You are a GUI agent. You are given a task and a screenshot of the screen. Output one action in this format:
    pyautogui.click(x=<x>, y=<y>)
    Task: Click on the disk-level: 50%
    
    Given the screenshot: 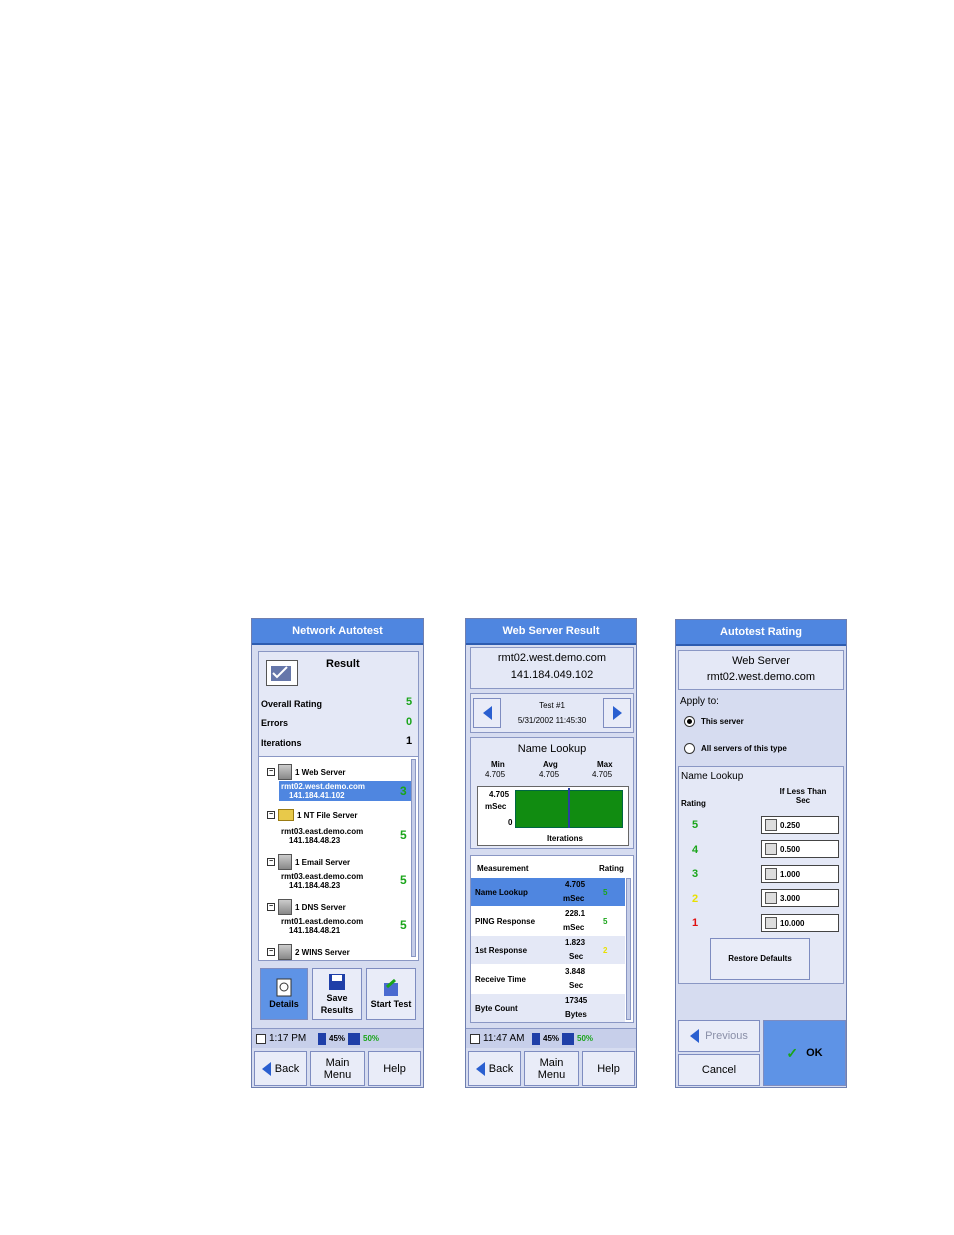 What is the action you would take?
    pyautogui.click(x=371, y=1038)
    